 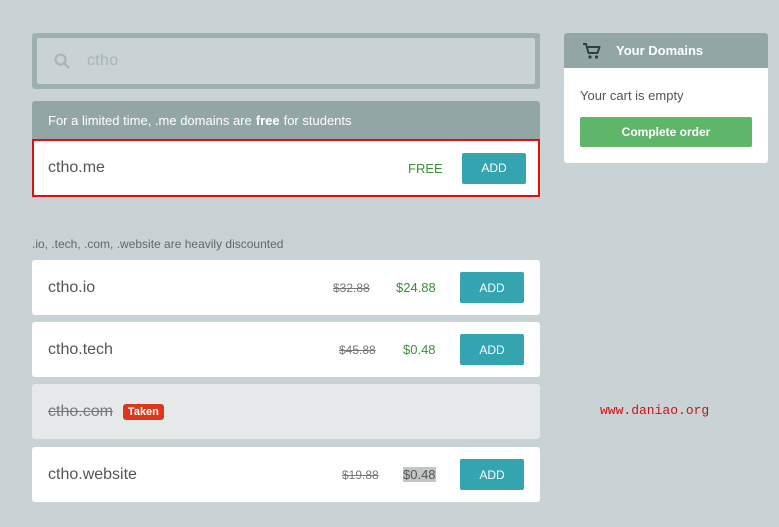 What do you see at coordinates (360, 474) in the screenshot?
I see `old-price: $19.88` at bounding box center [360, 474].